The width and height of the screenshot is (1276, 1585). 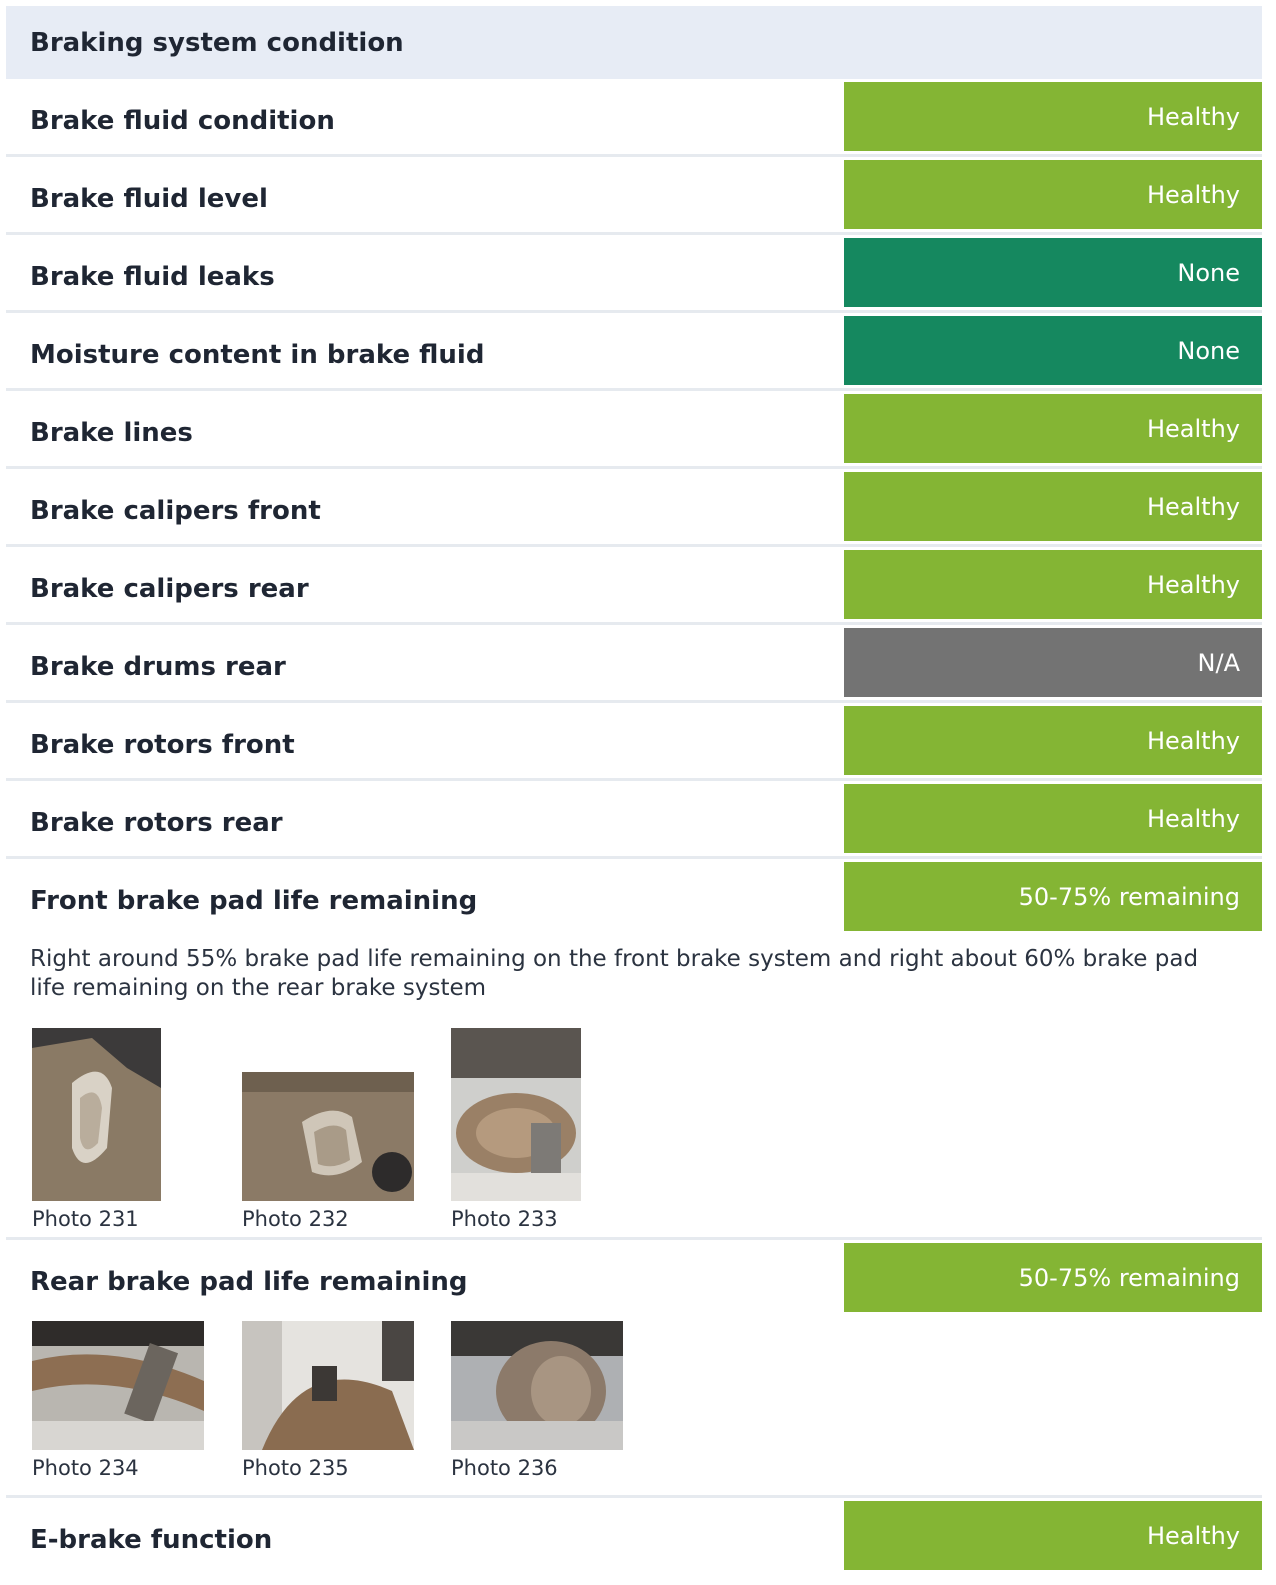 What do you see at coordinates (504, 1468) in the screenshot?
I see `photo-caption: Photo 236` at bounding box center [504, 1468].